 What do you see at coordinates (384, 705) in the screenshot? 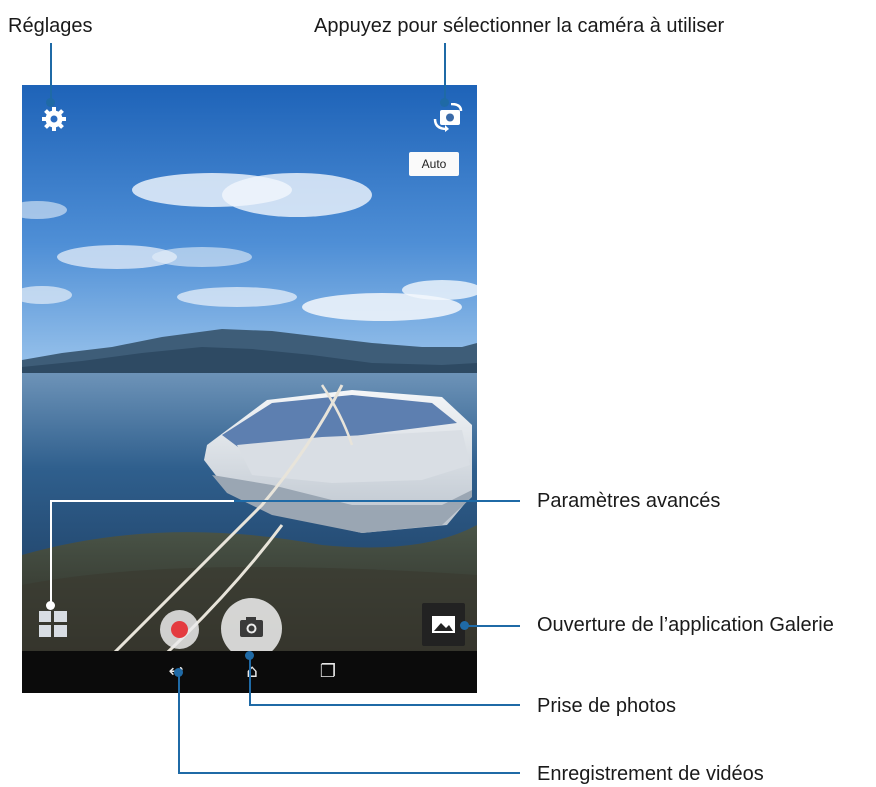
I see `leader-line-photo` at bounding box center [384, 705].